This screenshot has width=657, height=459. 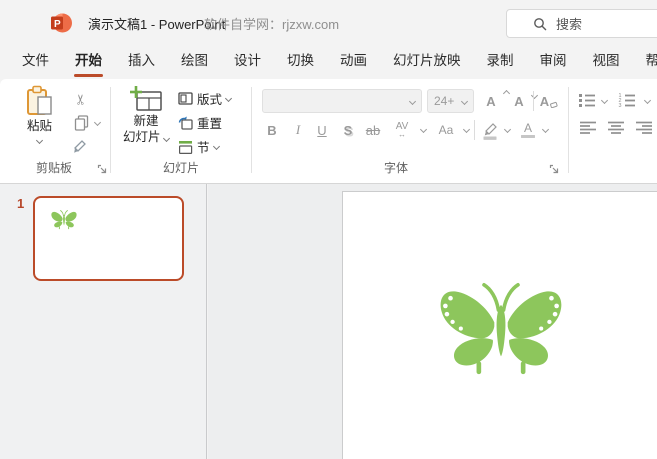 I want to click on strikethrough-button: ab, so click(x=373, y=130).